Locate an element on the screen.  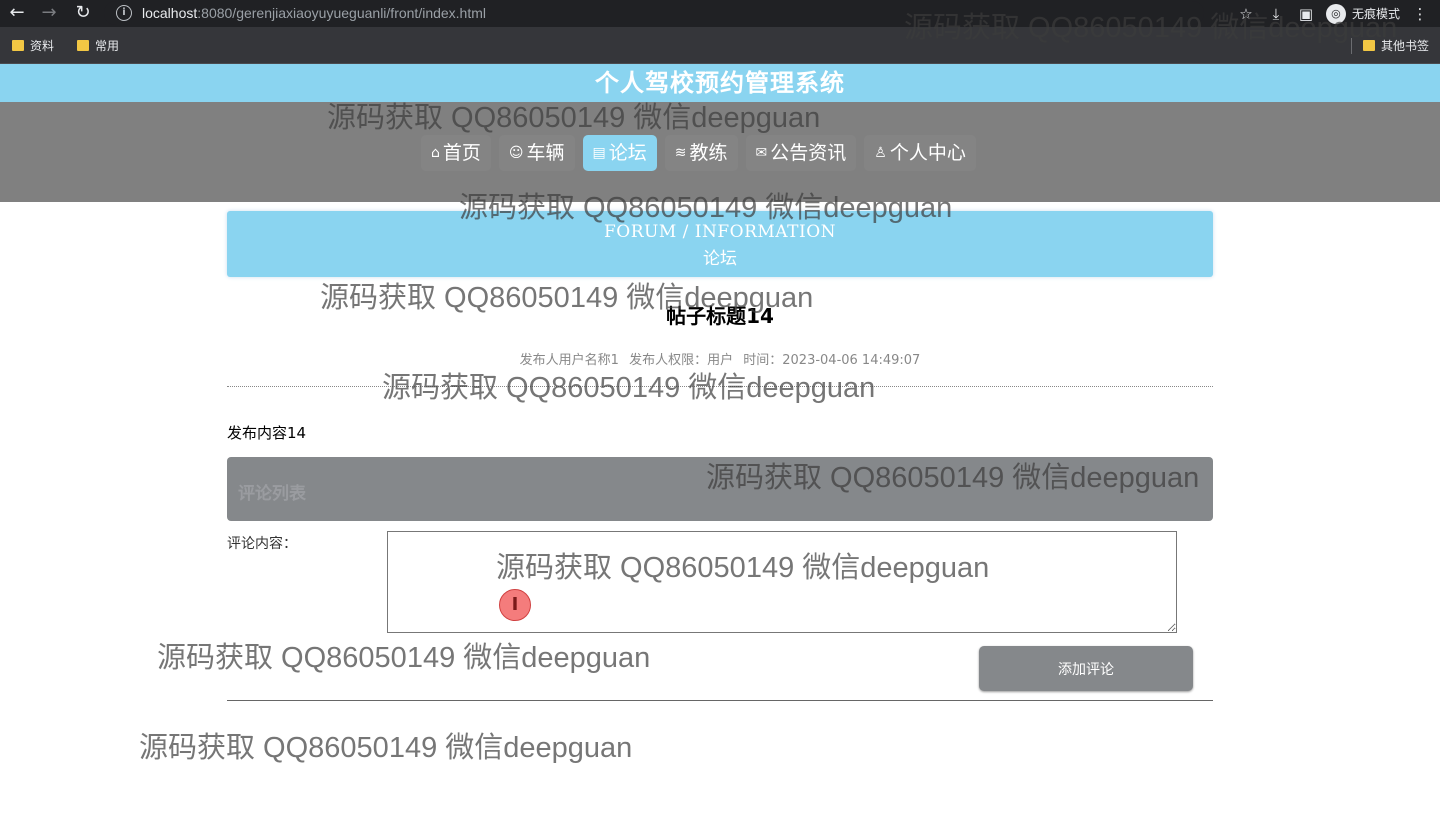
bookmarks-divider is located at coordinates (1351, 46).